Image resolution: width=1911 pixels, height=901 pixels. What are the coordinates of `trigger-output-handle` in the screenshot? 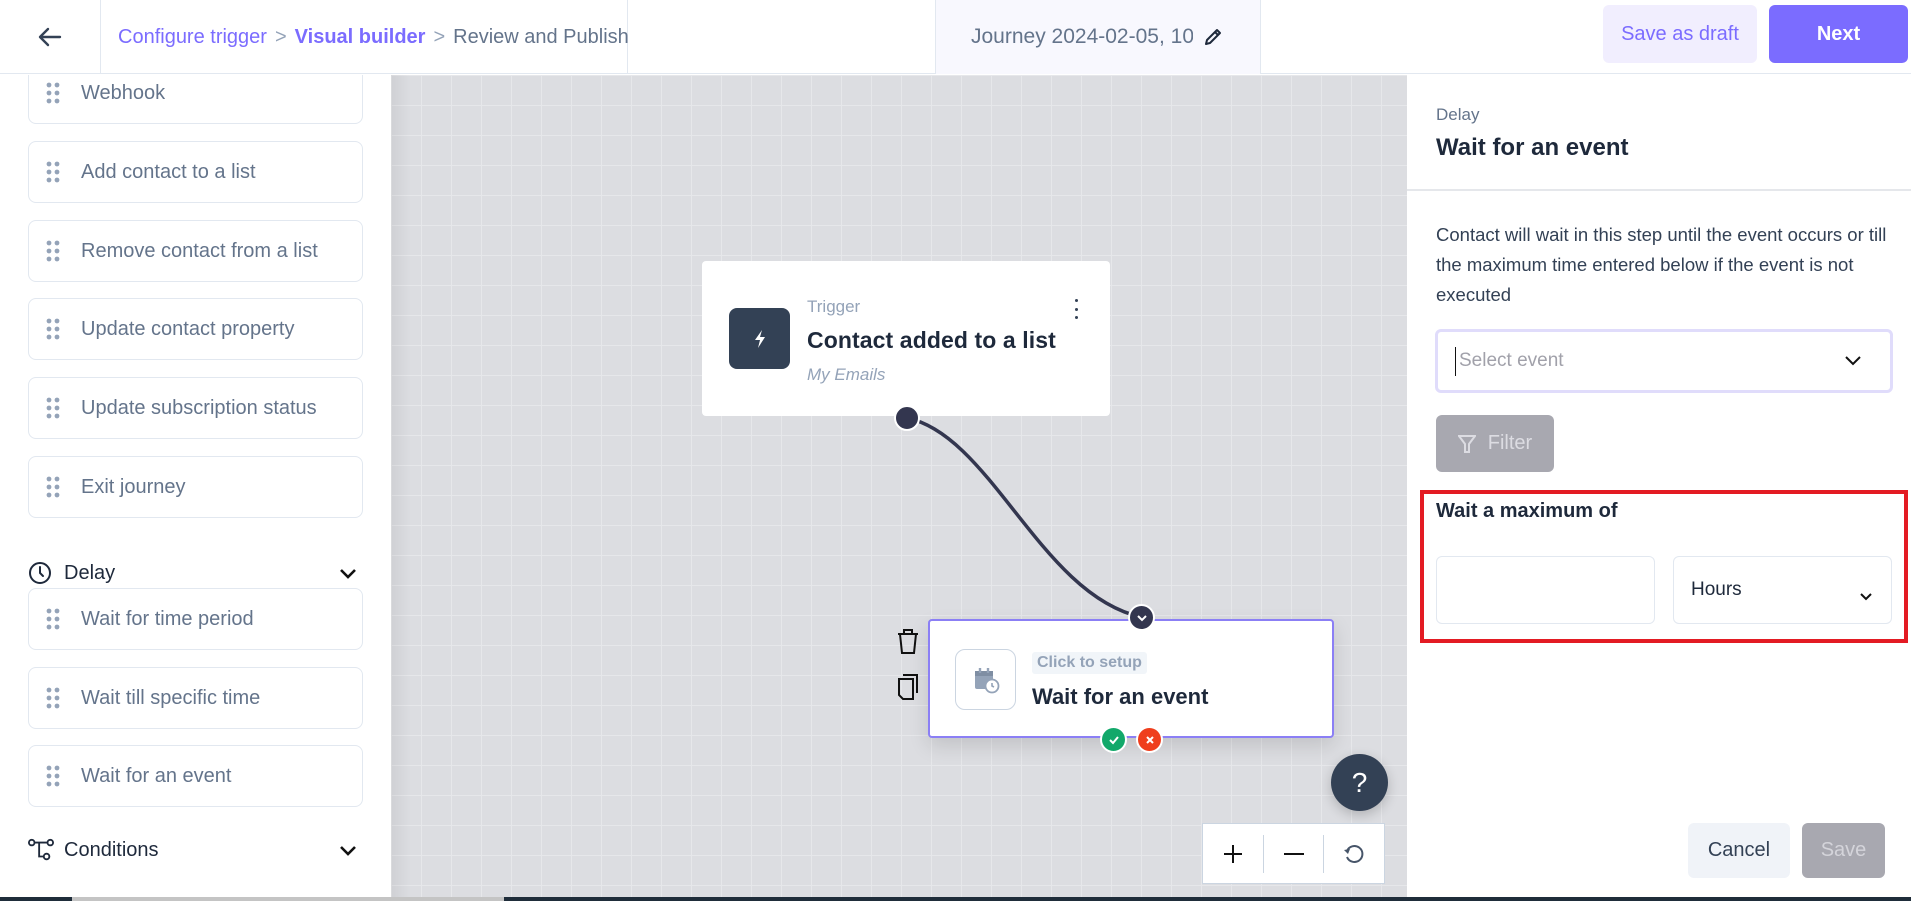 It's located at (907, 418).